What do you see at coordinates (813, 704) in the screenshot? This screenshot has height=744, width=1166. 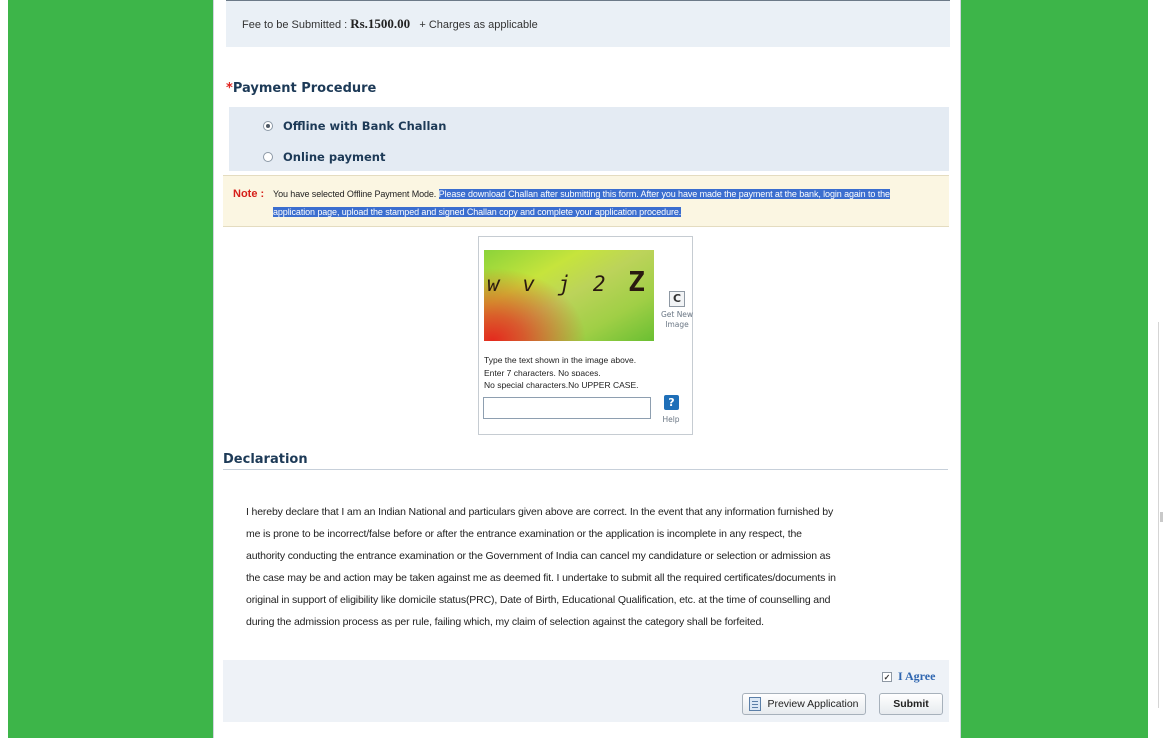 I see `preview-application-label: Preview Application` at bounding box center [813, 704].